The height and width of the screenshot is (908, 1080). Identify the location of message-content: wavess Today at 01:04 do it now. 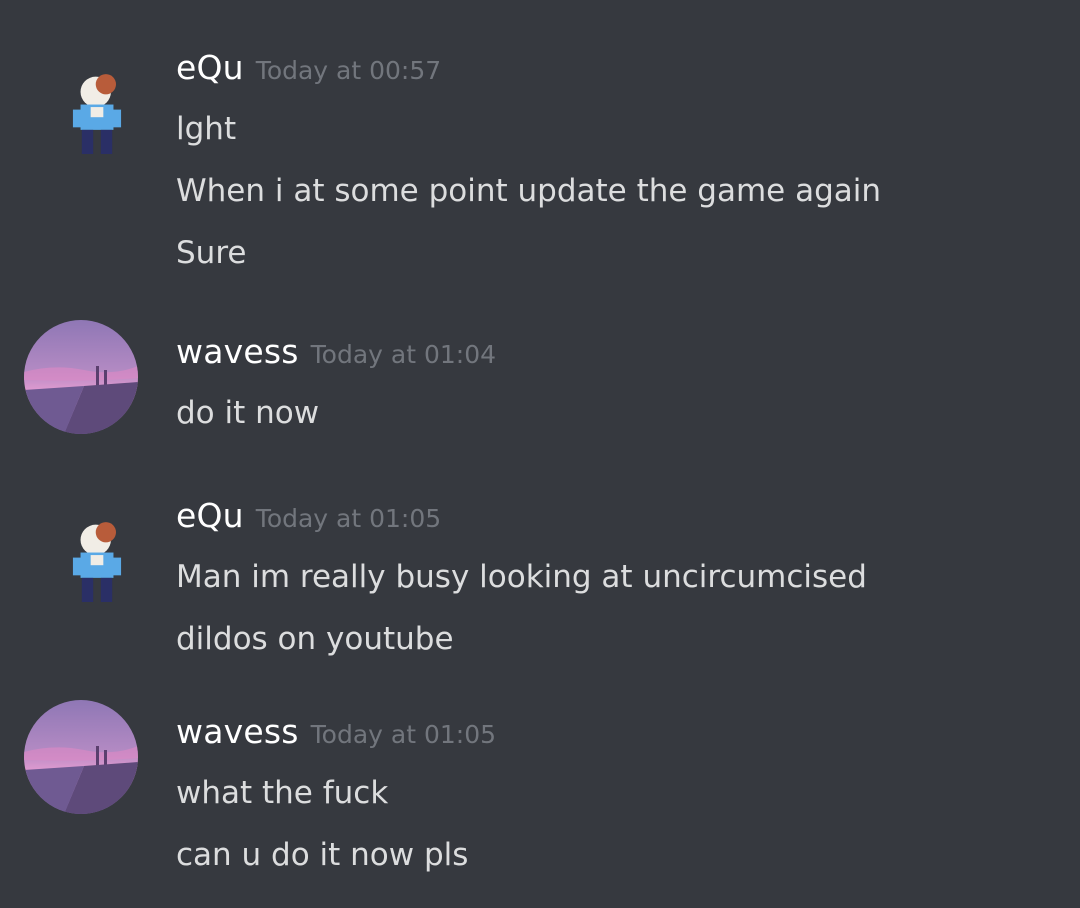
(608, 388).